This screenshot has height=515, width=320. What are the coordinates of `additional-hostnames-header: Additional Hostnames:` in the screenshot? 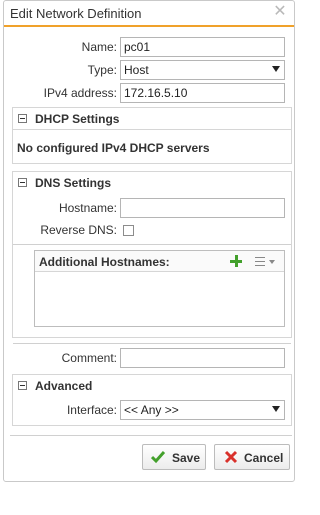 It's located at (159, 261).